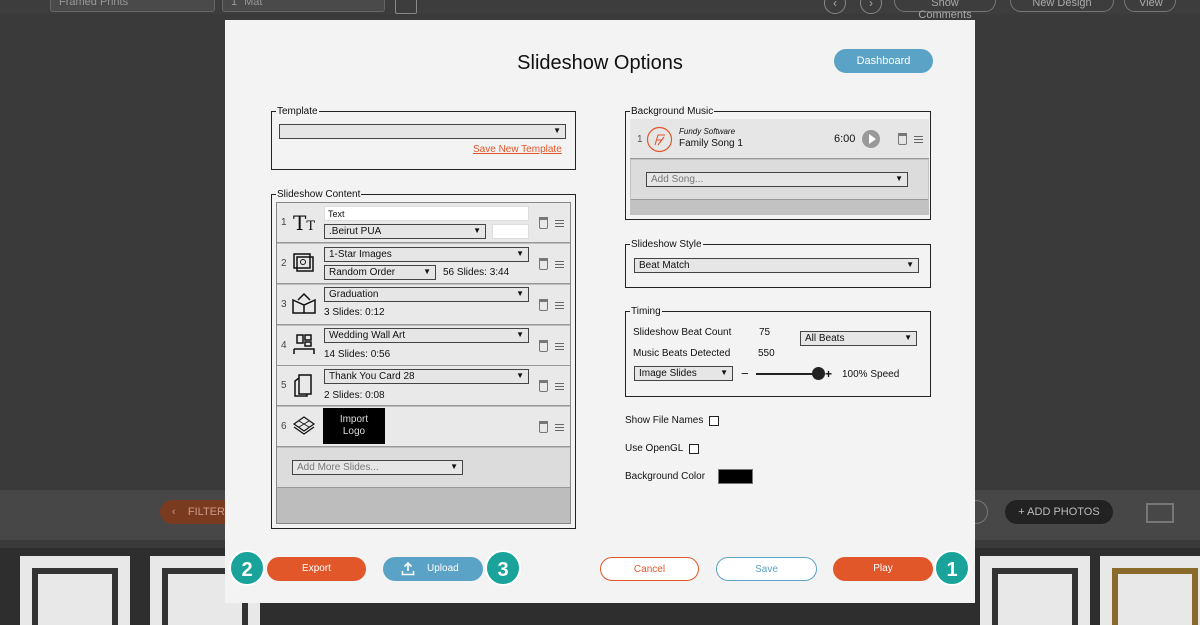 This screenshot has height=625, width=1200. What do you see at coordinates (284, 222) in the screenshot?
I see `row-number: 1` at bounding box center [284, 222].